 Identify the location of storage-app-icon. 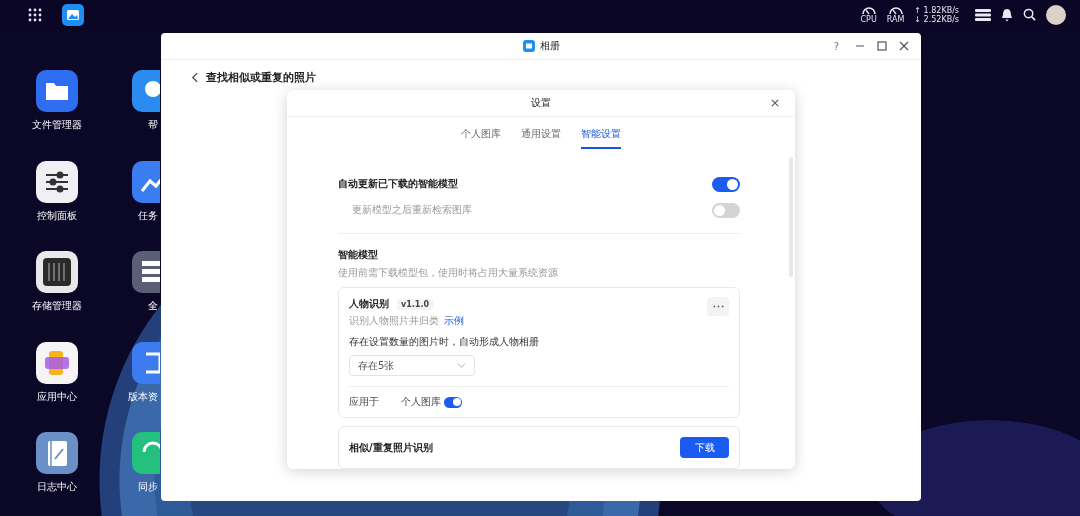
(56, 272).